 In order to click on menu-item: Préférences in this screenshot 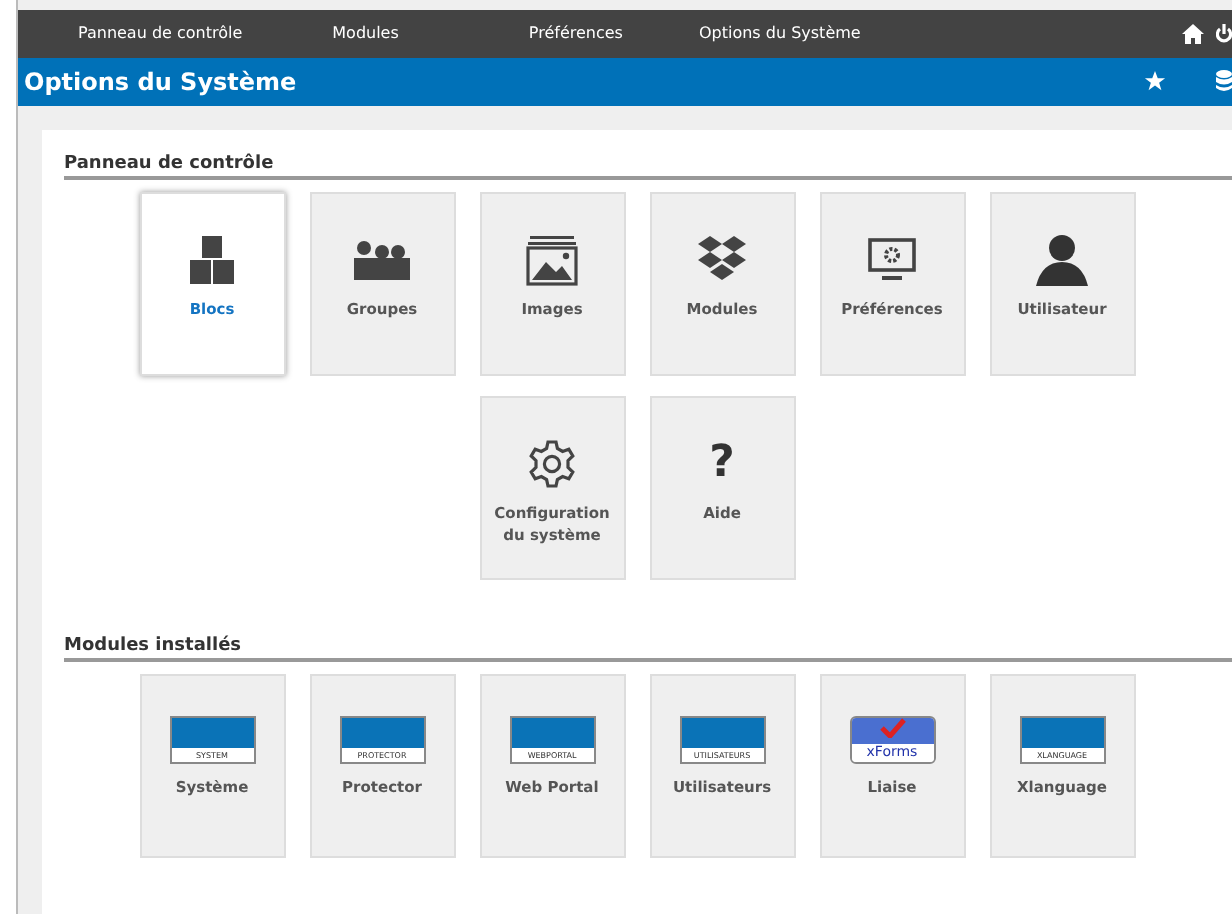, I will do `click(575, 33)`.